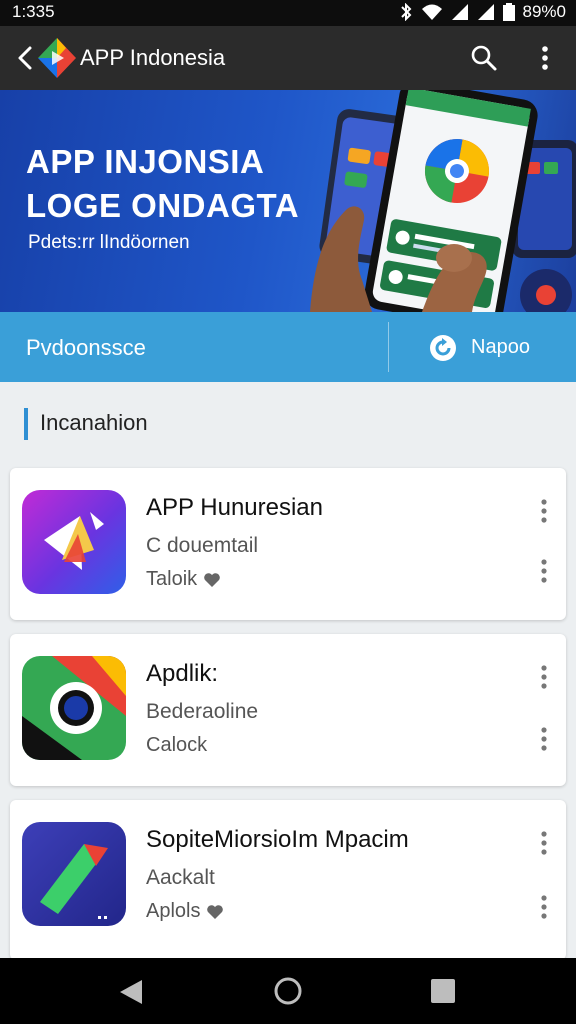 The width and height of the screenshot is (576, 1024). I want to click on bluetooth-icon, so click(405, 12).